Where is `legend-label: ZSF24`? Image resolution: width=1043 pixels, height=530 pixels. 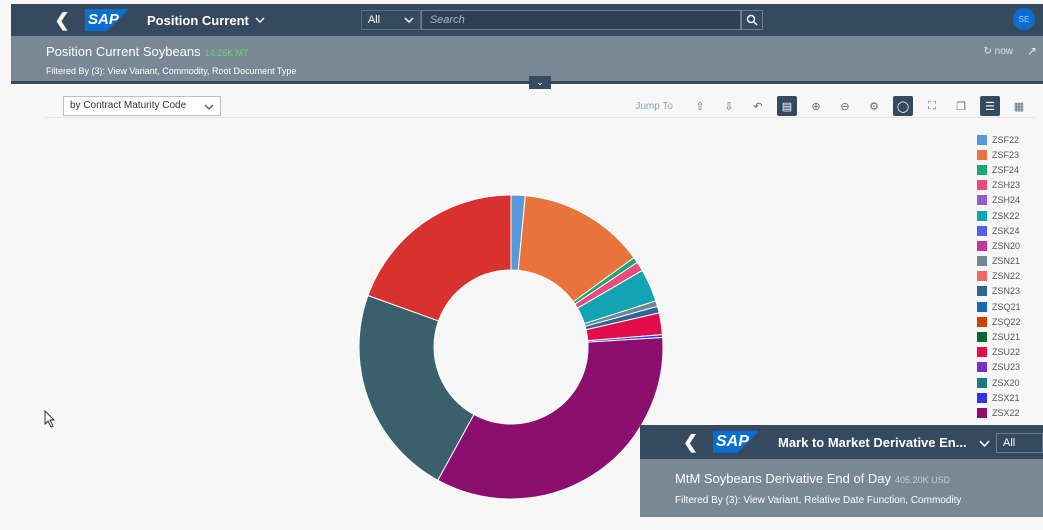
legend-label: ZSF24 is located at coordinates (1006, 169).